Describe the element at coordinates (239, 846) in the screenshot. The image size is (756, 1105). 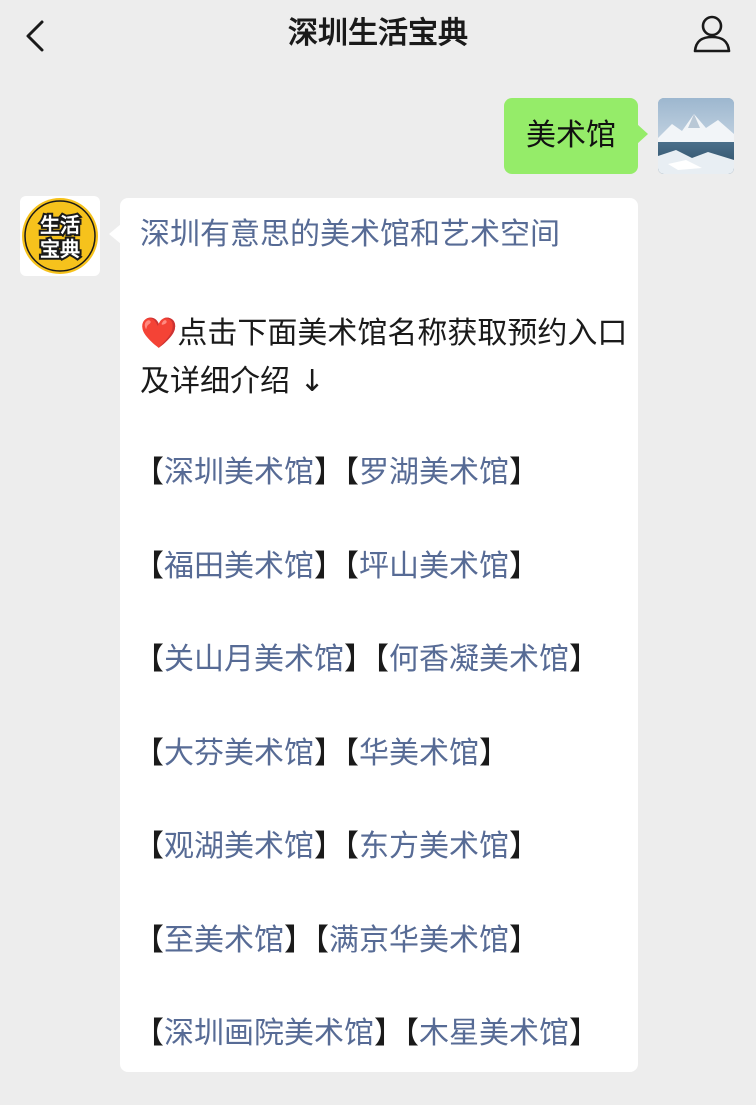
I see `museum-link: 观湖美术馆` at that location.